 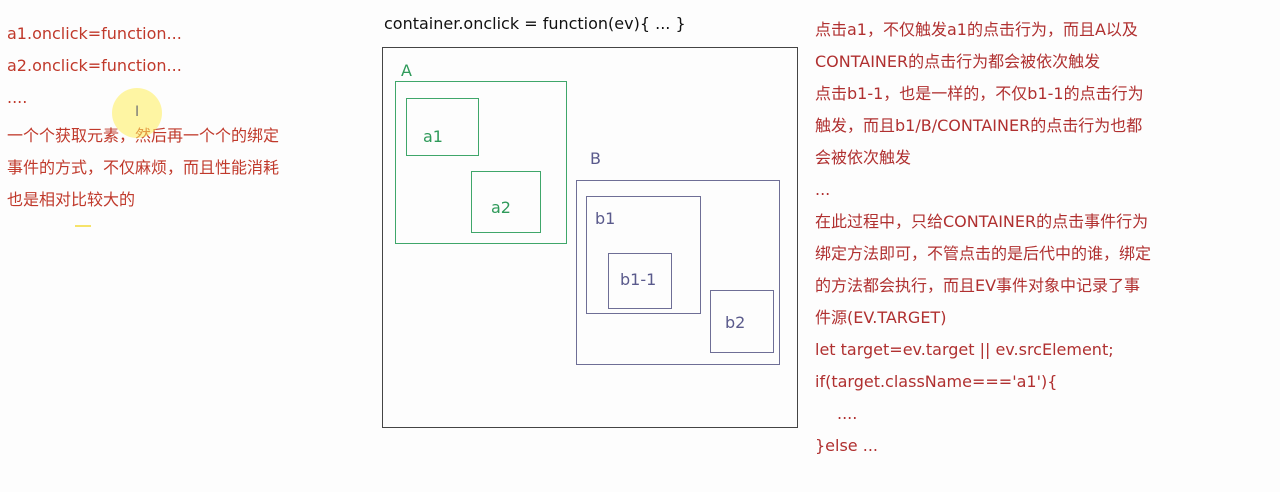 What do you see at coordinates (143, 167) in the screenshot?
I see `note-line: 事件的方式，不仅麻烦，而且性能消耗` at bounding box center [143, 167].